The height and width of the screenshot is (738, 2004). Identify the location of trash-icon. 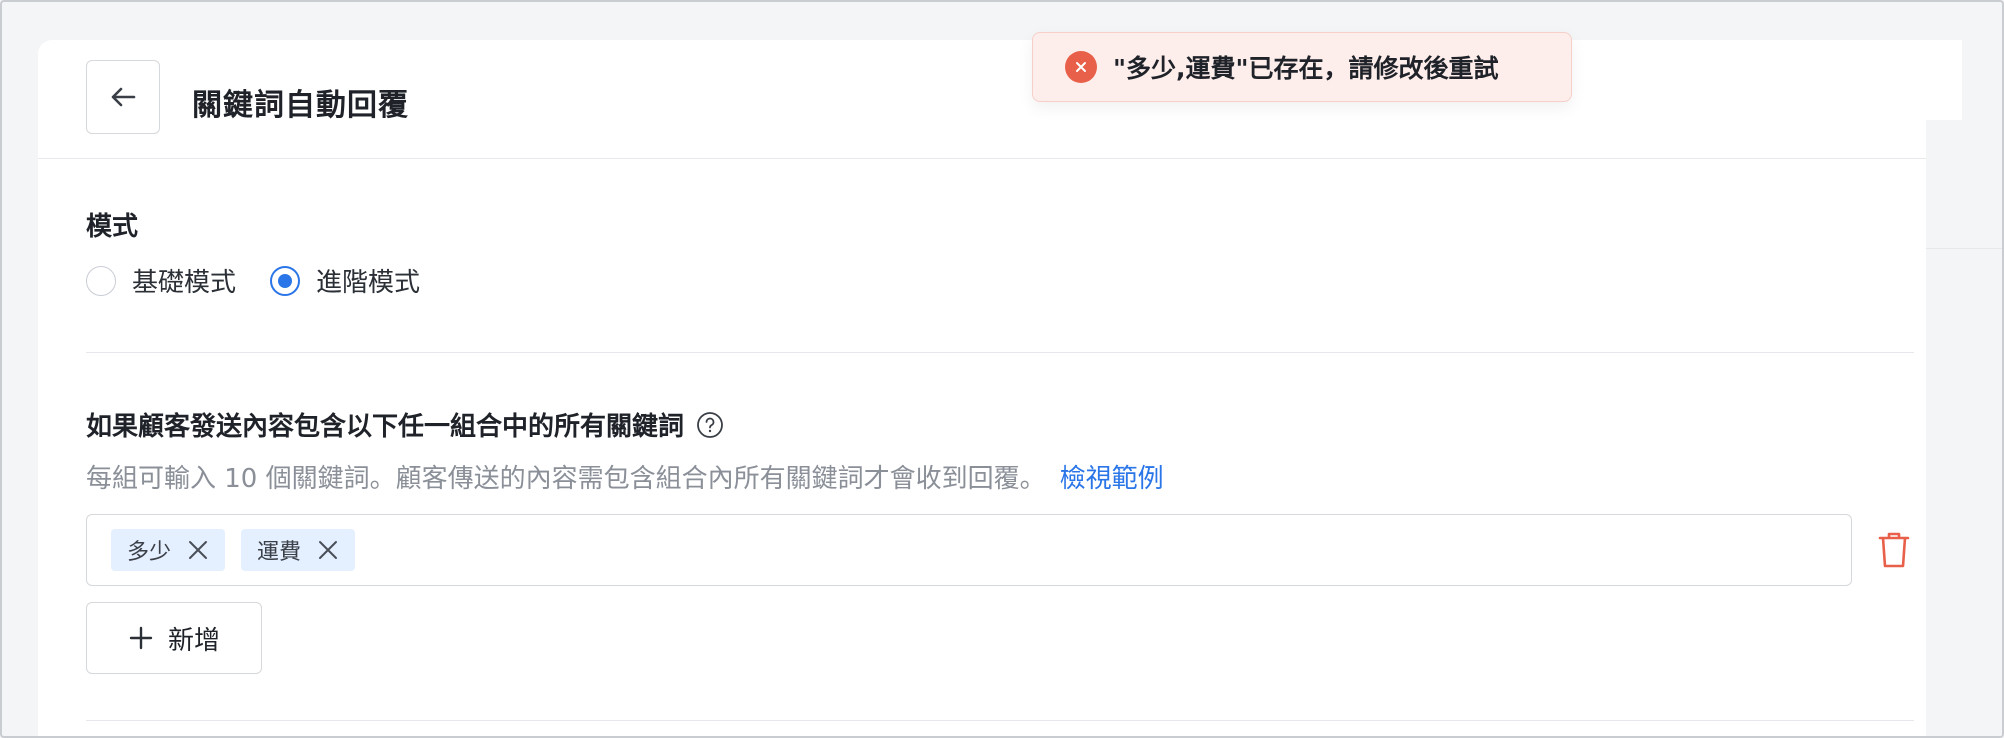
(1894, 550).